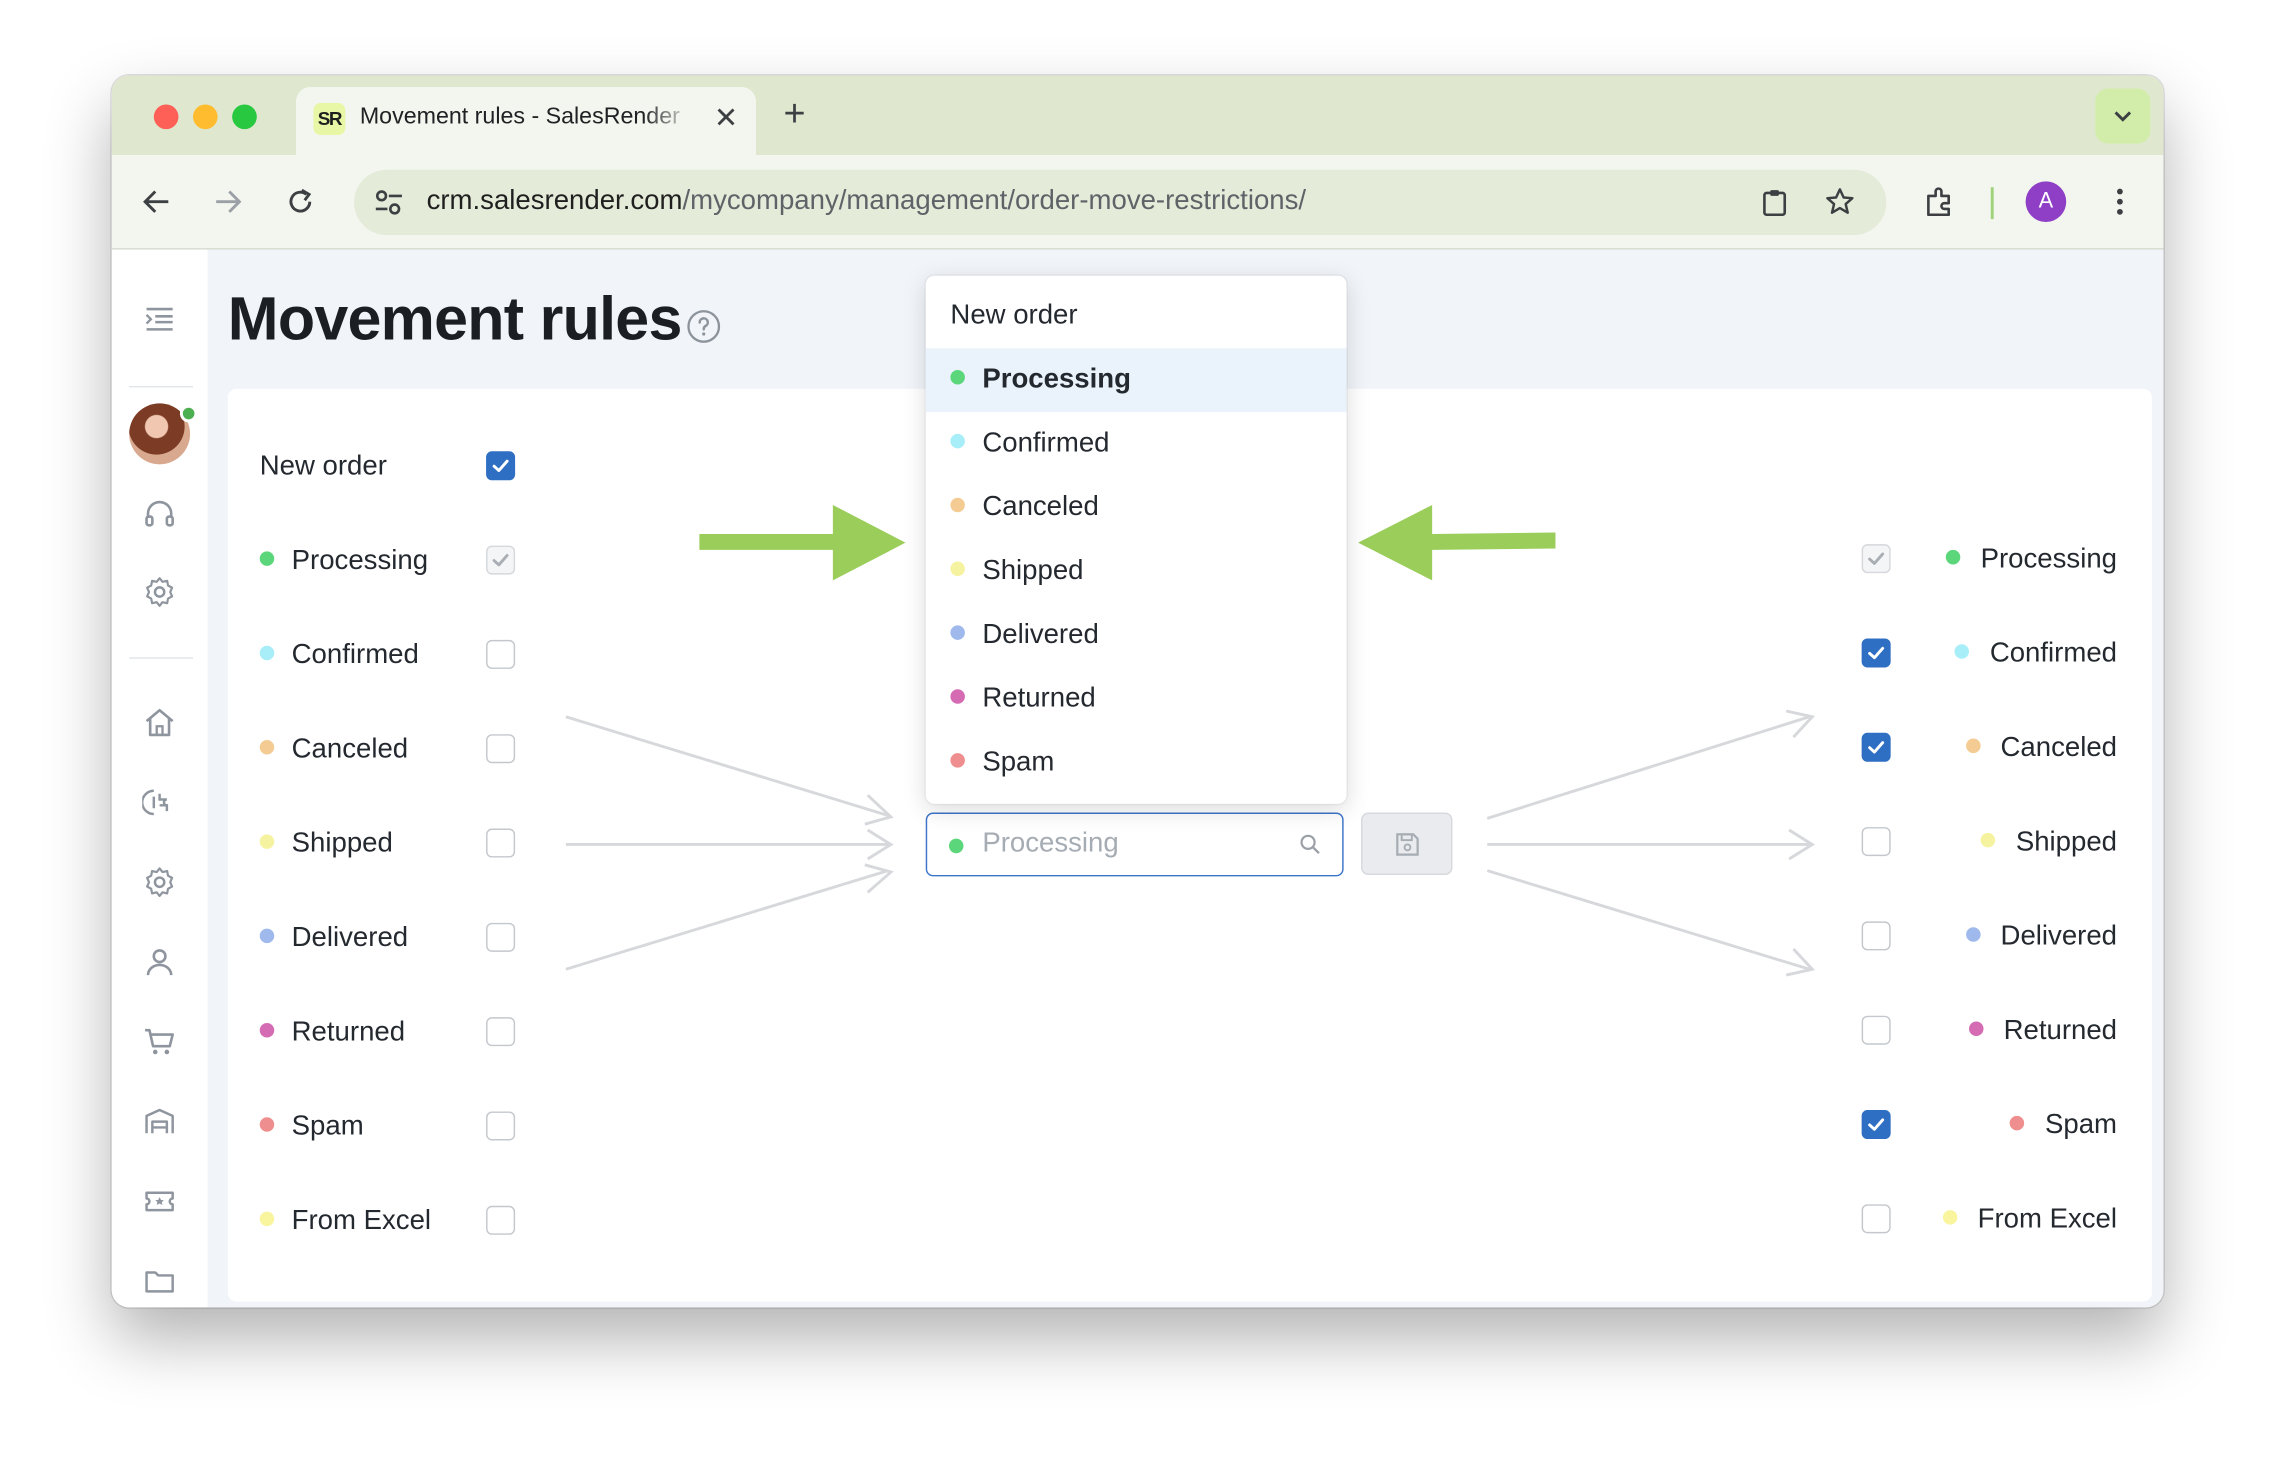 This screenshot has height=1458, width=2278. Describe the element at coordinates (2059, 936) in the screenshot. I see `status-label-text: Delivered` at that location.